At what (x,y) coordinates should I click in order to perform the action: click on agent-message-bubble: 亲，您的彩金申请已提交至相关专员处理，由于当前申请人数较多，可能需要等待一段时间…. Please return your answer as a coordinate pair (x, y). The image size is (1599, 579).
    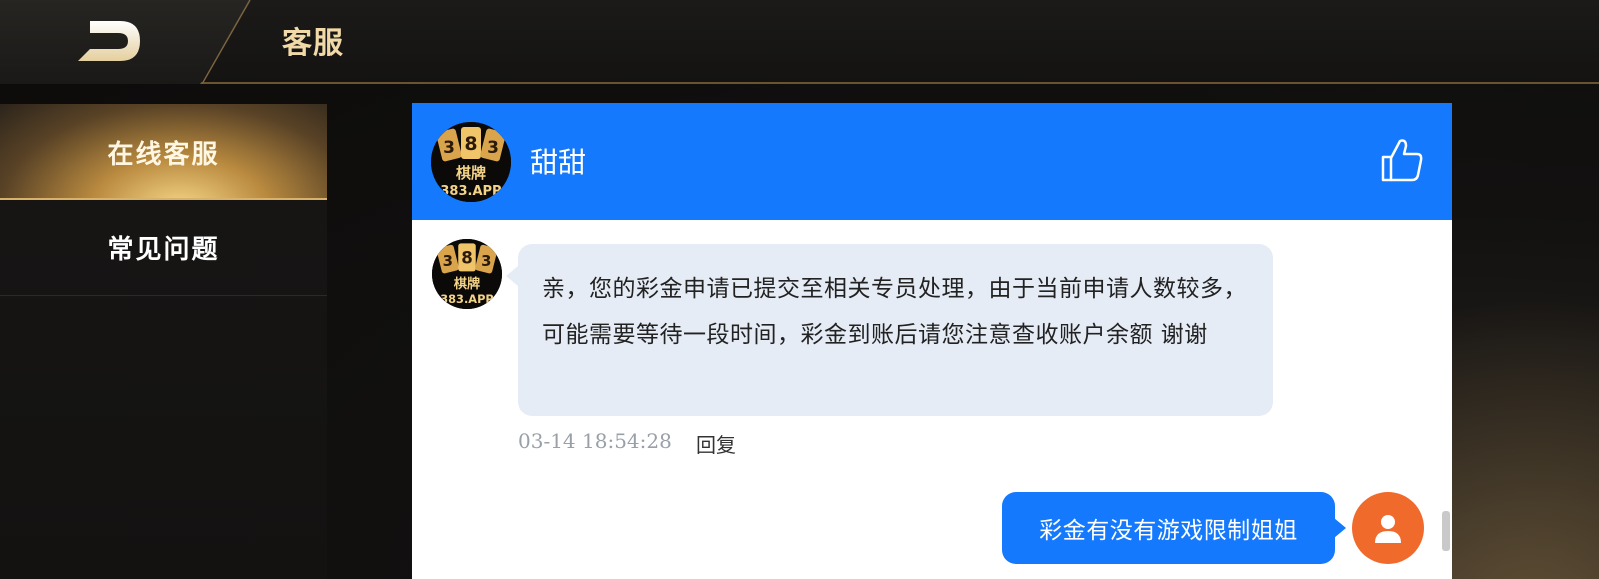
    Looking at the image, I should click on (889, 330).